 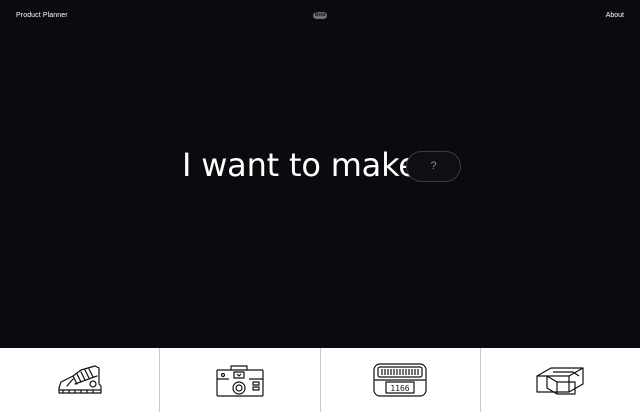 What do you see at coordinates (42, 15) in the screenshot?
I see `brand-logo-text: Product Planner` at bounding box center [42, 15].